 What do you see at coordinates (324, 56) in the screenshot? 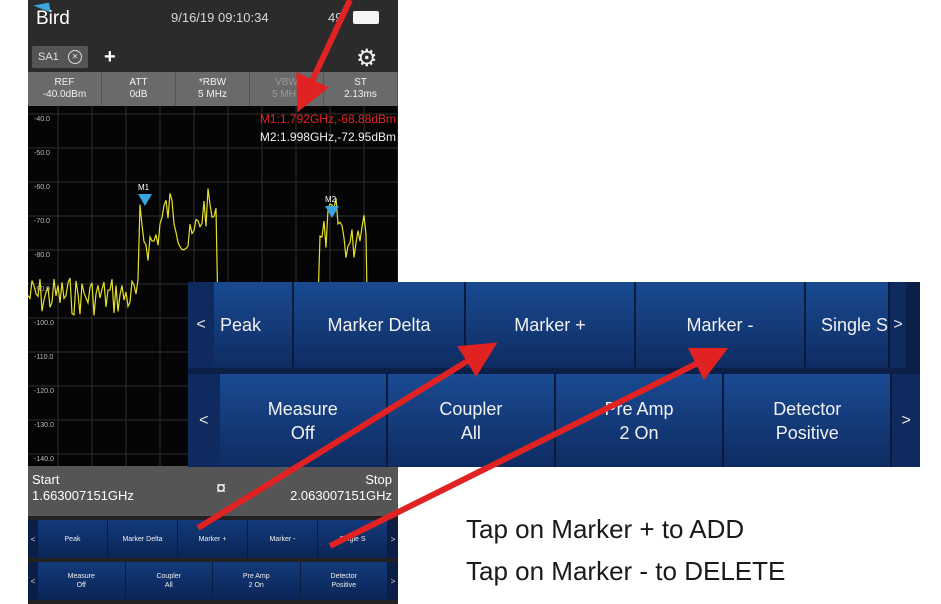
I see `arrow-to-marker-readout` at bounding box center [324, 56].